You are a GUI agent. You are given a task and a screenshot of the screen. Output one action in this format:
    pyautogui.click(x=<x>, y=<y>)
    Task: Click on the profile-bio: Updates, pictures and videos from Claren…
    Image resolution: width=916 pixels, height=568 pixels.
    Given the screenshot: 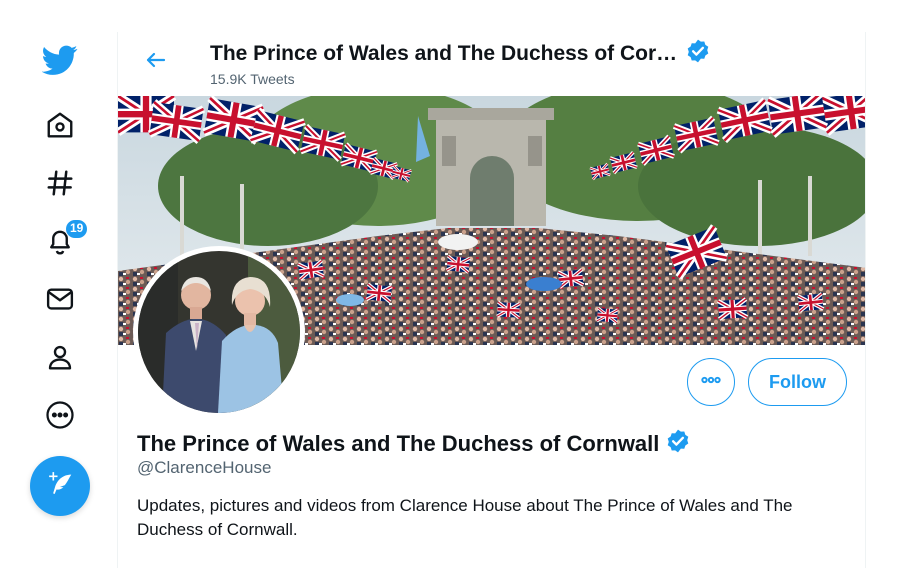 What is the action you would take?
    pyautogui.click(x=465, y=517)
    